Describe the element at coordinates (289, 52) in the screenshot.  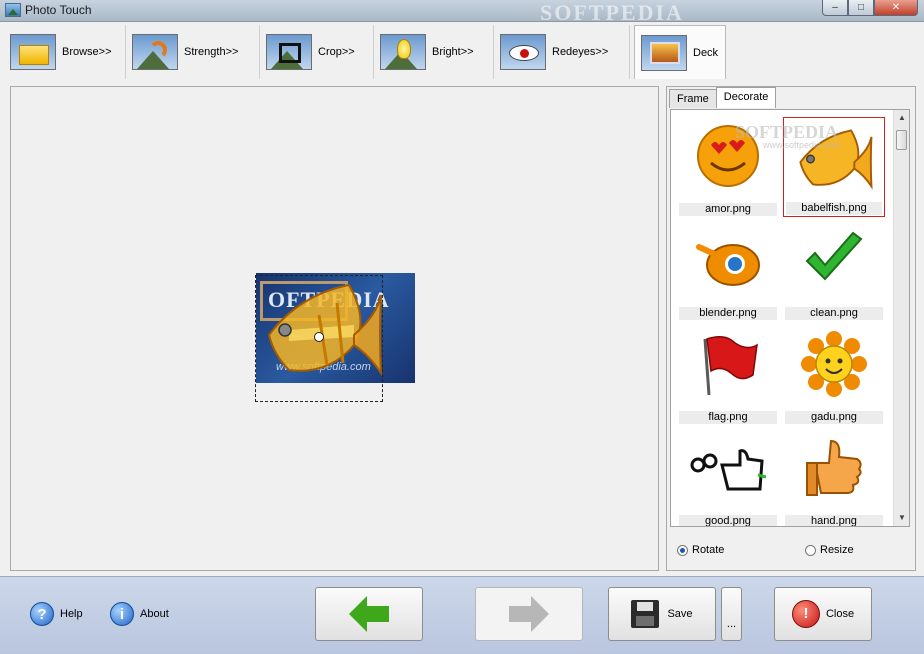
I see `crop-icon` at that location.